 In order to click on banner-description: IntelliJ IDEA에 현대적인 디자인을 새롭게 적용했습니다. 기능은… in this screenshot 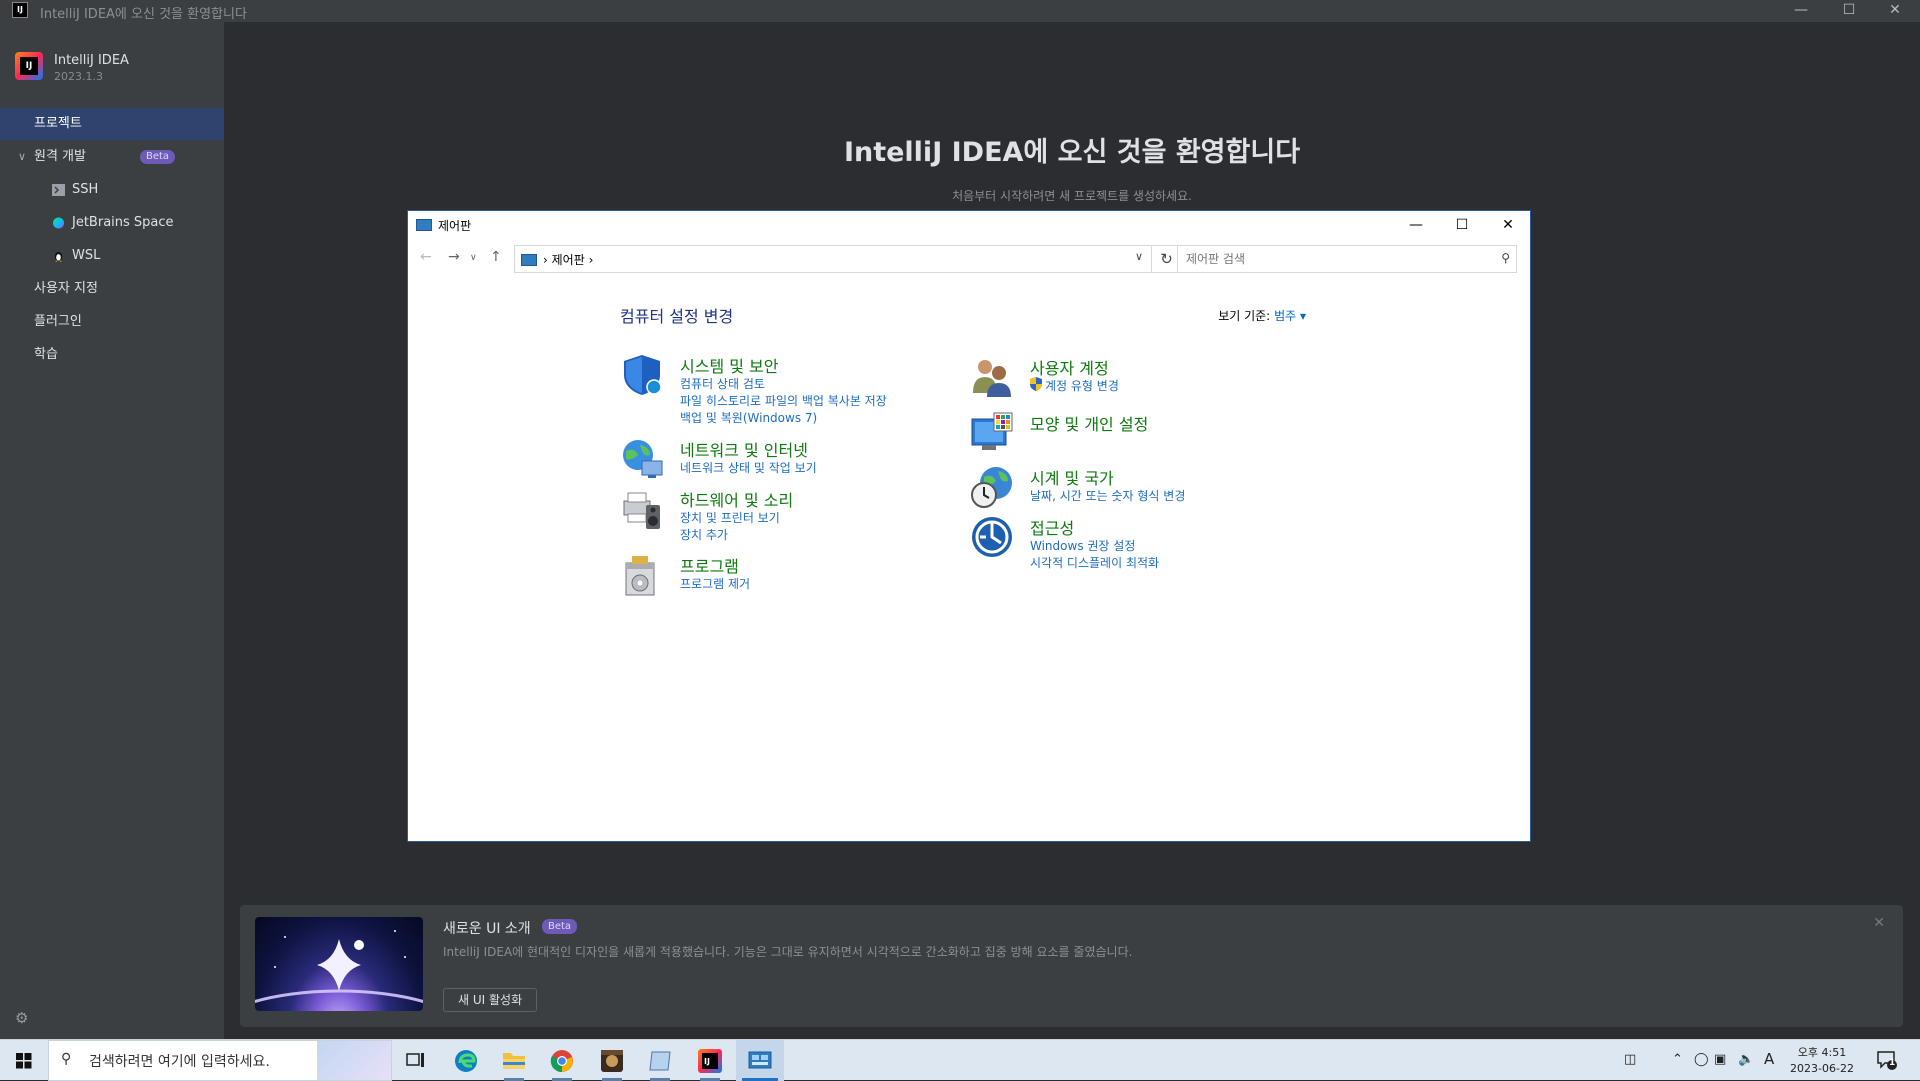, I will do `click(788, 952)`.